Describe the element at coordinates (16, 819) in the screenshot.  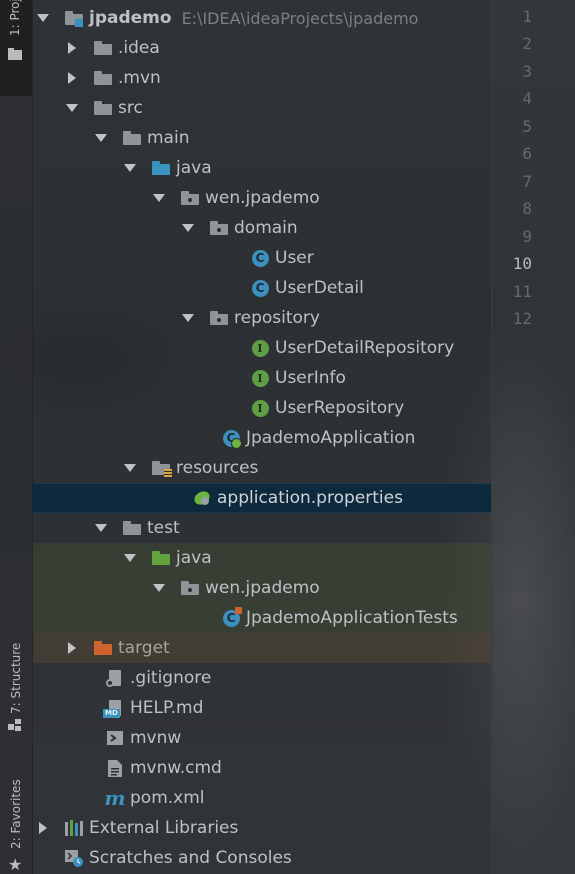
I see `favorites-tool-tab: 2: Favorites ★` at that location.